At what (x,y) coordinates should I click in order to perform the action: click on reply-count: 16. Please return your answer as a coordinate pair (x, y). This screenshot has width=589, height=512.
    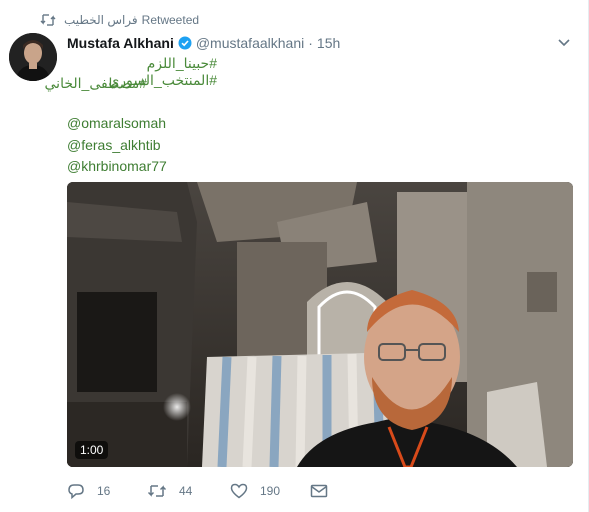
    Looking at the image, I should click on (104, 491).